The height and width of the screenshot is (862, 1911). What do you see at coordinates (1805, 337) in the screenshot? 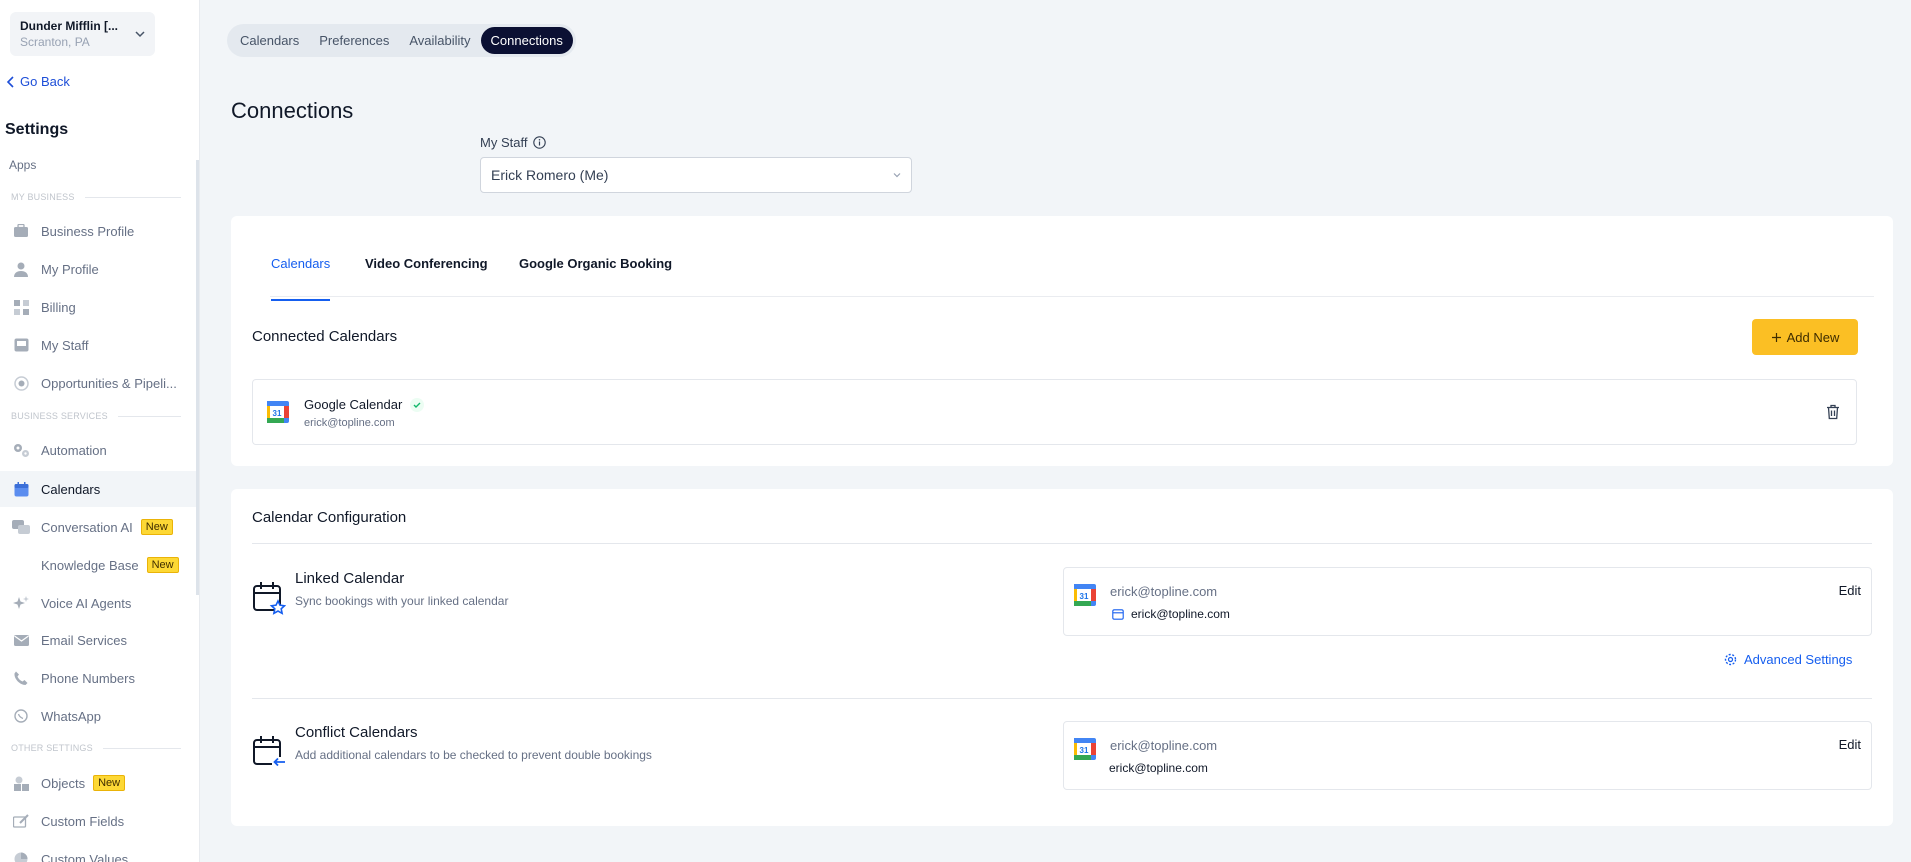
I see `add-new-button: Add New` at bounding box center [1805, 337].